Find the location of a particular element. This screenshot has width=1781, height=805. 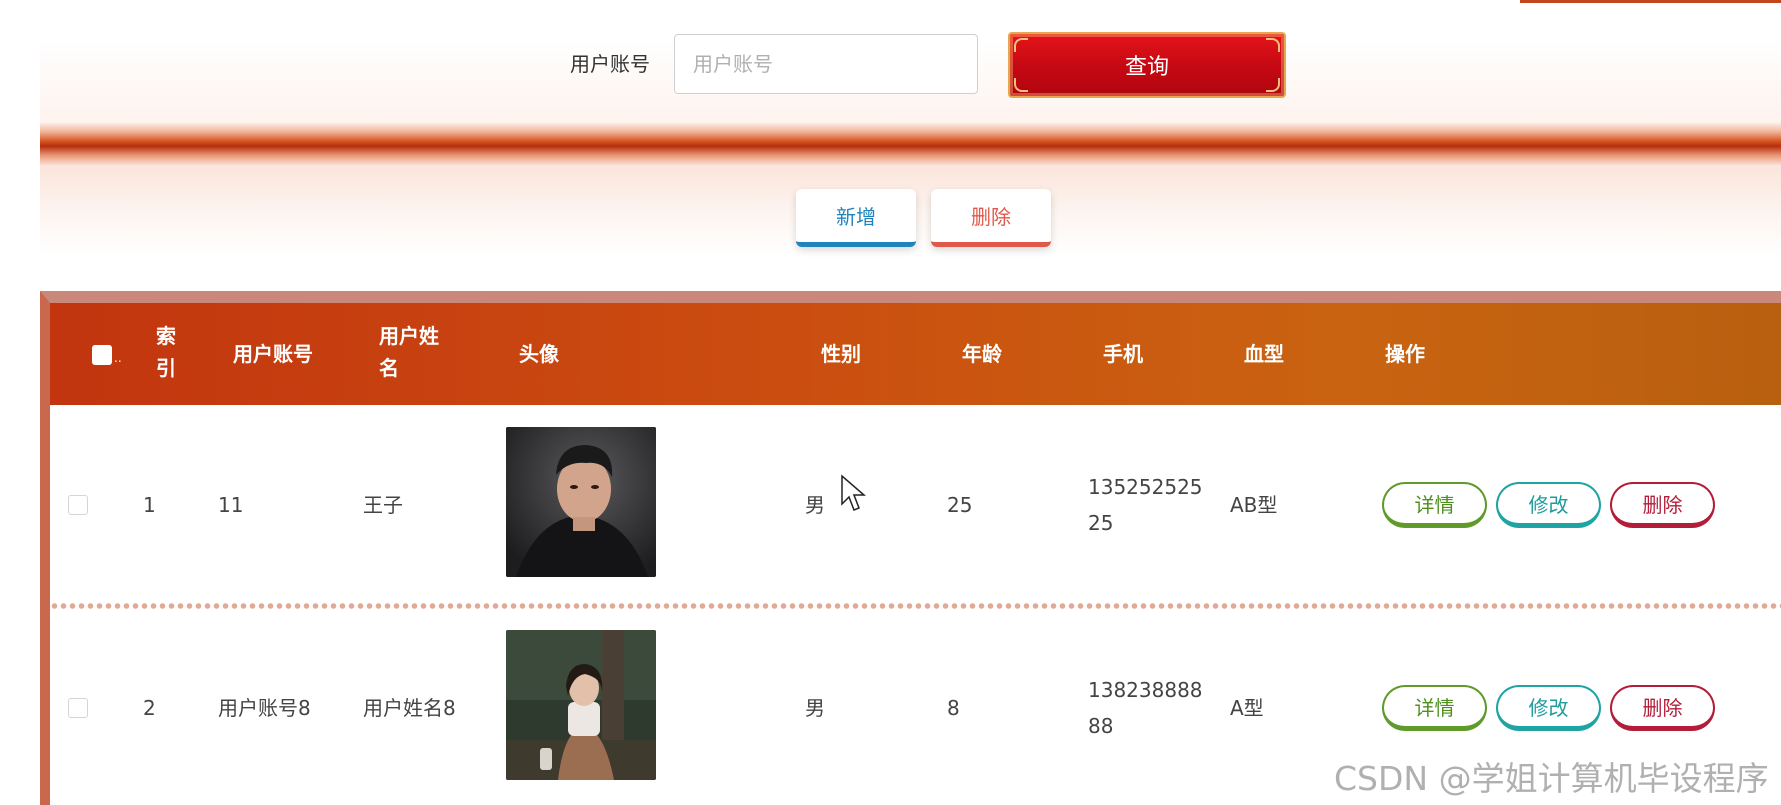

mouse-pointer-icon is located at coordinates (853, 492).